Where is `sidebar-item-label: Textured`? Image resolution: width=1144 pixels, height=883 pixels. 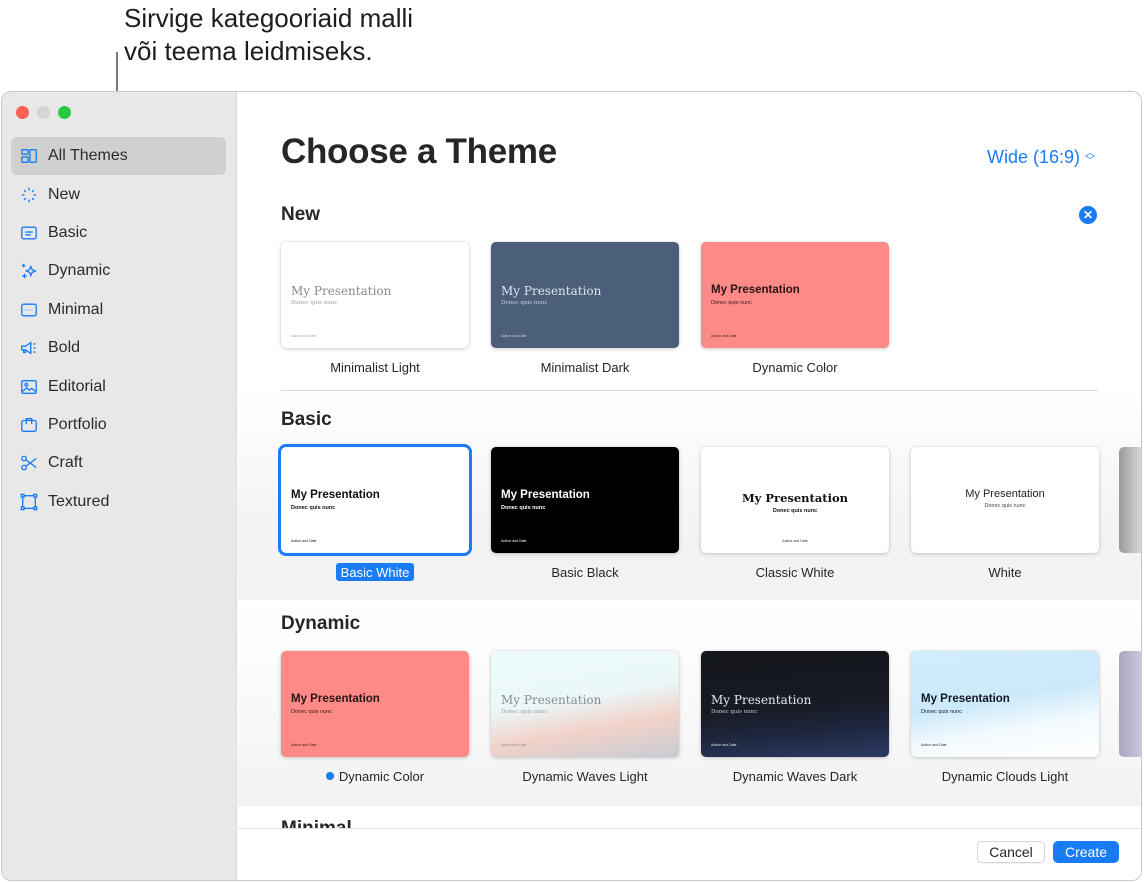
sidebar-item-label: Textured is located at coordinates (79, 501).